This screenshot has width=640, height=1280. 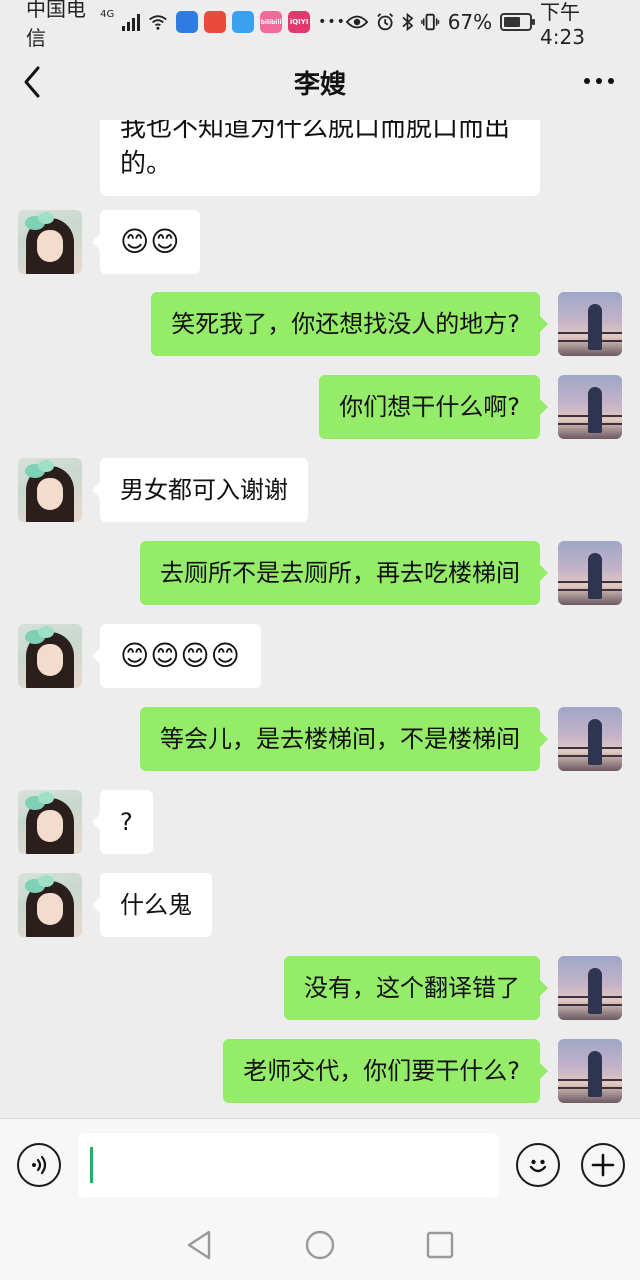 I want to click on square-recents-icon, so click(x=440, y=1245).